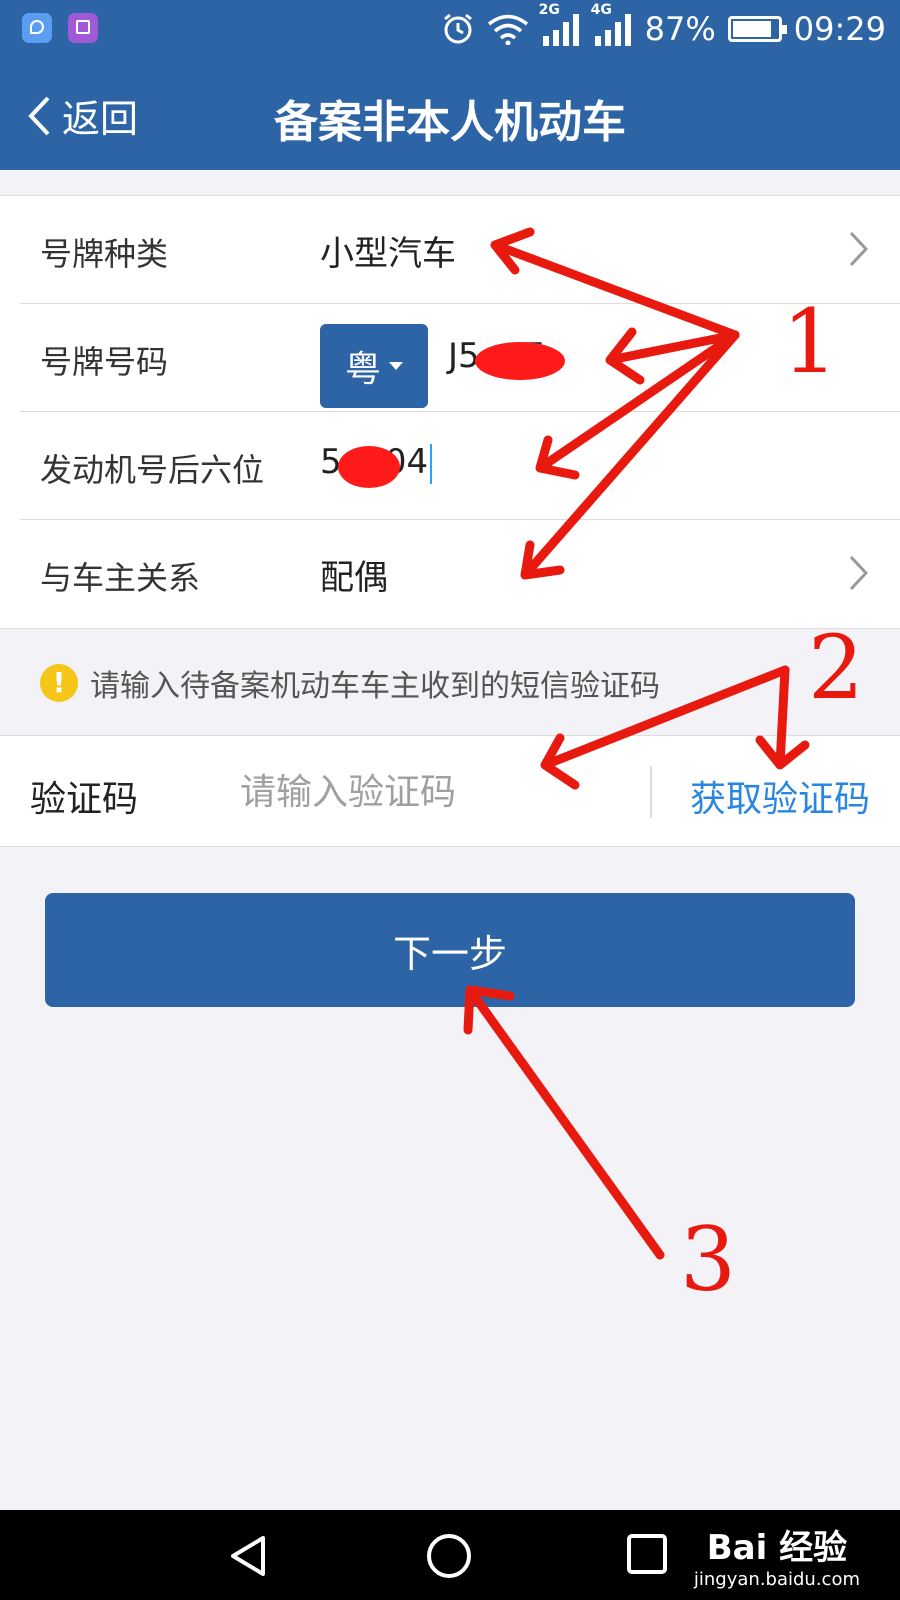  I want to click on plate-type-label: 号牌种类, so click(104, 254).